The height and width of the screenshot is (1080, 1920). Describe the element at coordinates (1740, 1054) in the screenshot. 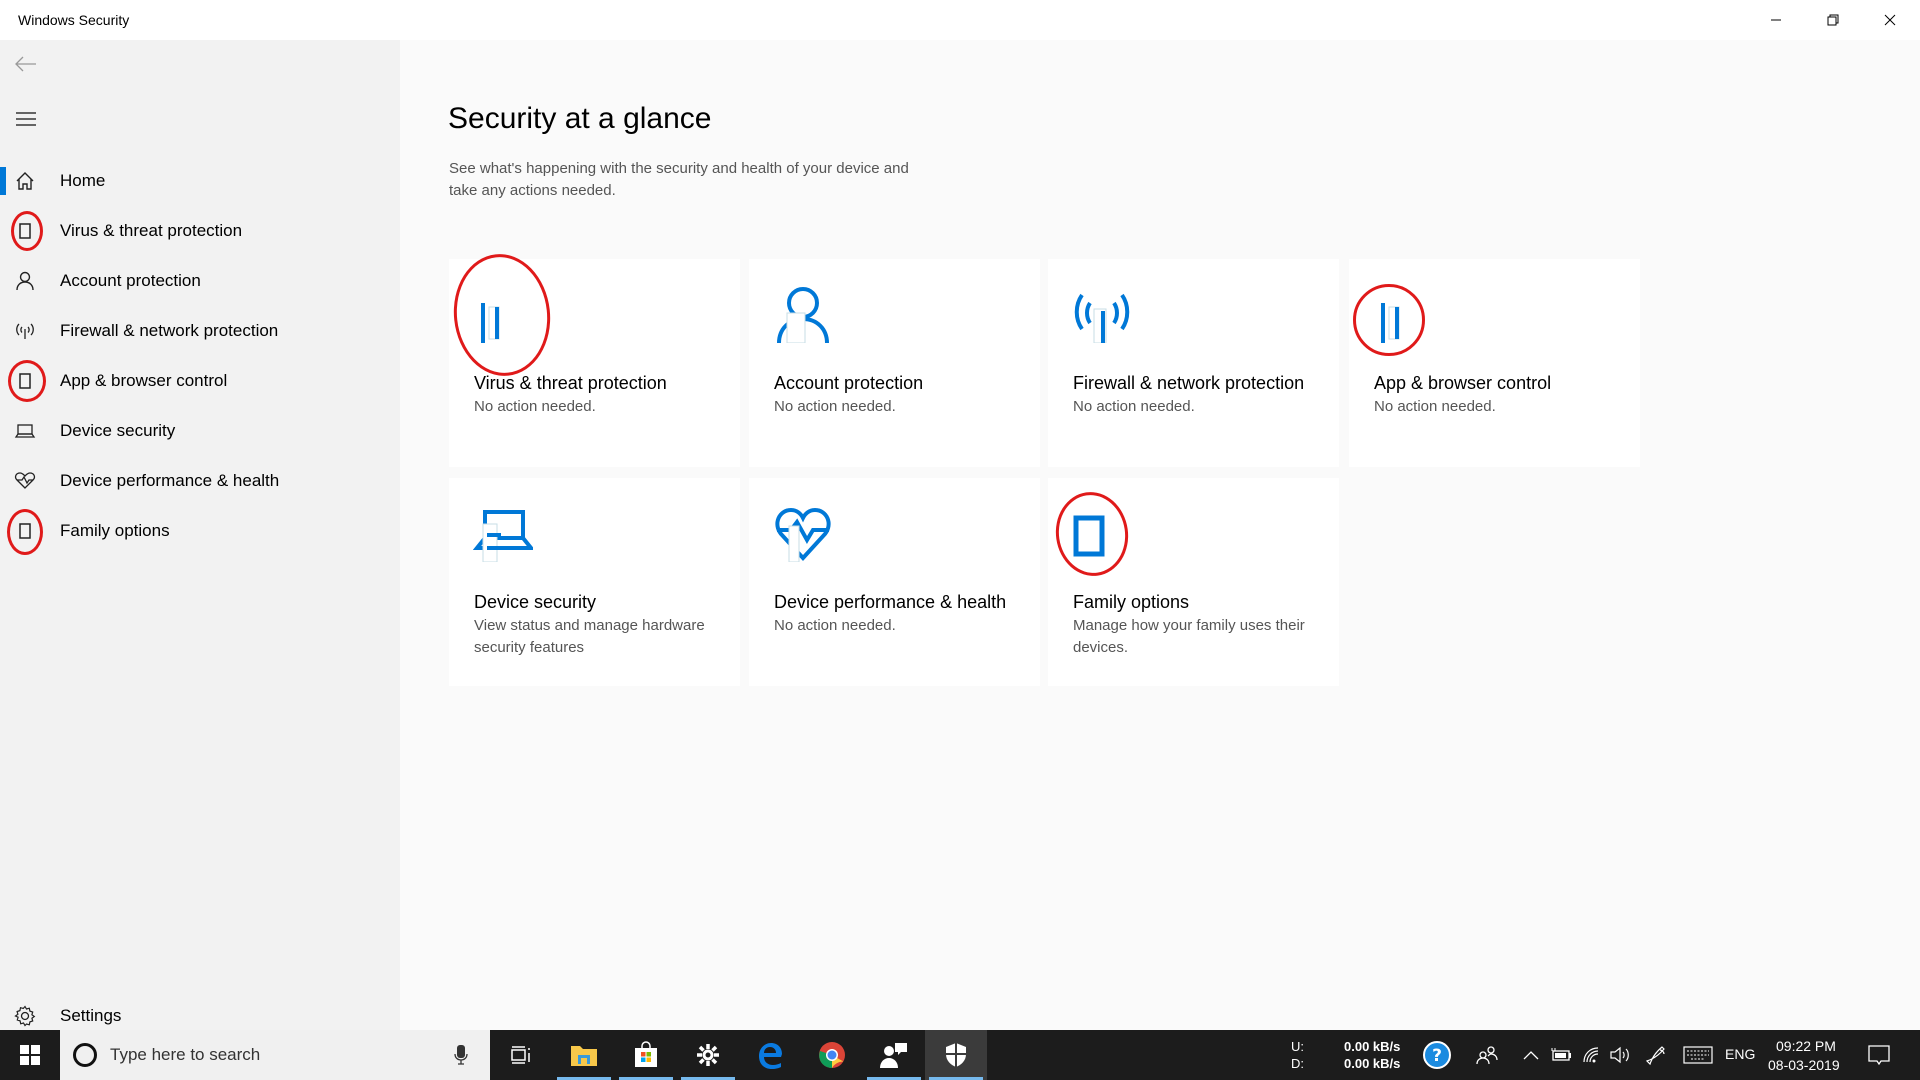

I see `input-language: ENG` at that location.